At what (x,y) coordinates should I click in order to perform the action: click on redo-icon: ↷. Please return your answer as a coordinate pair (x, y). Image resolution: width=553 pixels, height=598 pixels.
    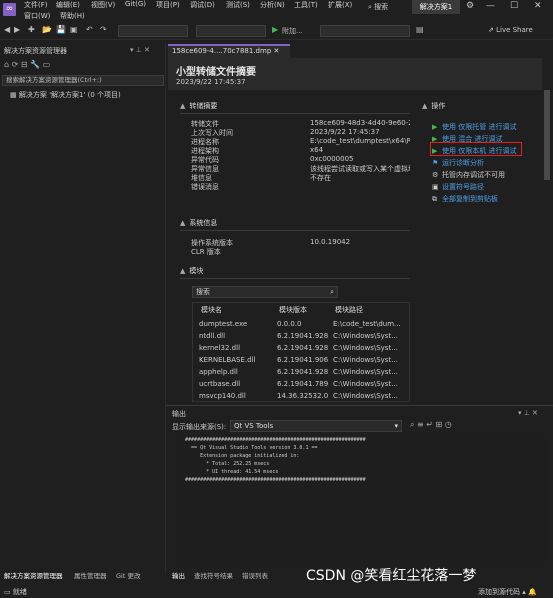
    Looking at the image, I should click on (103, 29).